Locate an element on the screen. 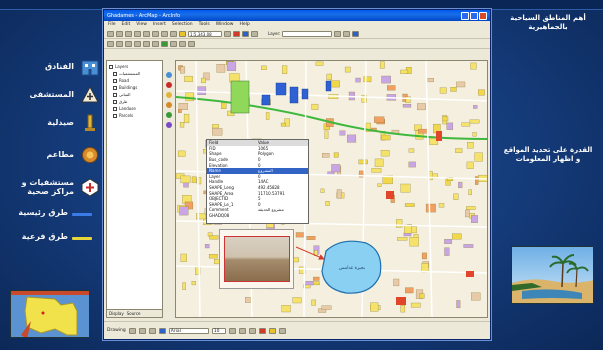 Image resolution: width=603 pixels, height=350 pixels. maximize-button is located at coordinates (474, 15).